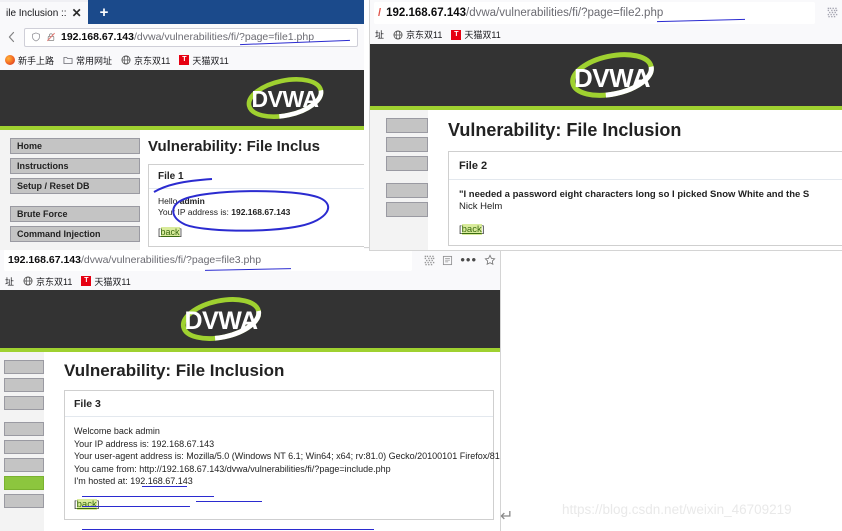  Describe the element at coordinates (59, 234) in the screenshot. I see `sidebar-item-label: Command Injection` at that location.